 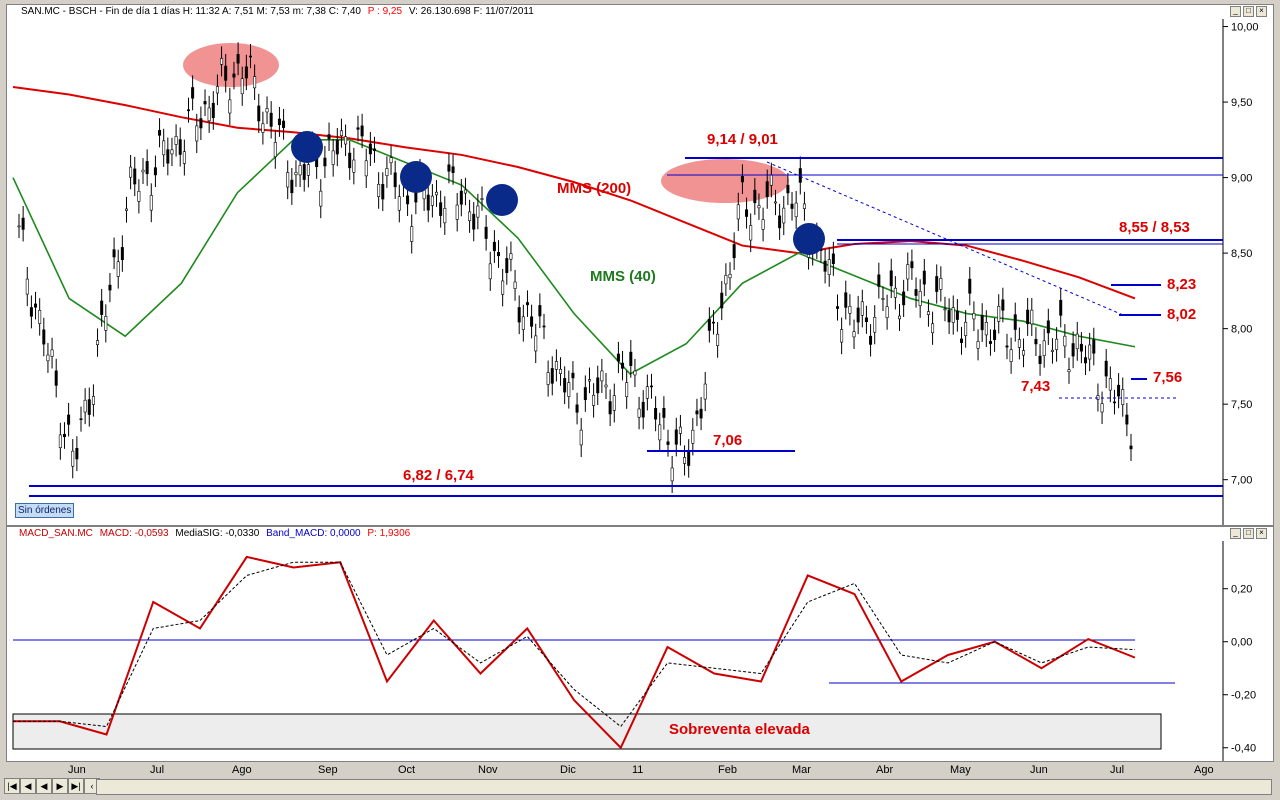 I want to click on last-icon: ▶|, so click(x=76, y=786).